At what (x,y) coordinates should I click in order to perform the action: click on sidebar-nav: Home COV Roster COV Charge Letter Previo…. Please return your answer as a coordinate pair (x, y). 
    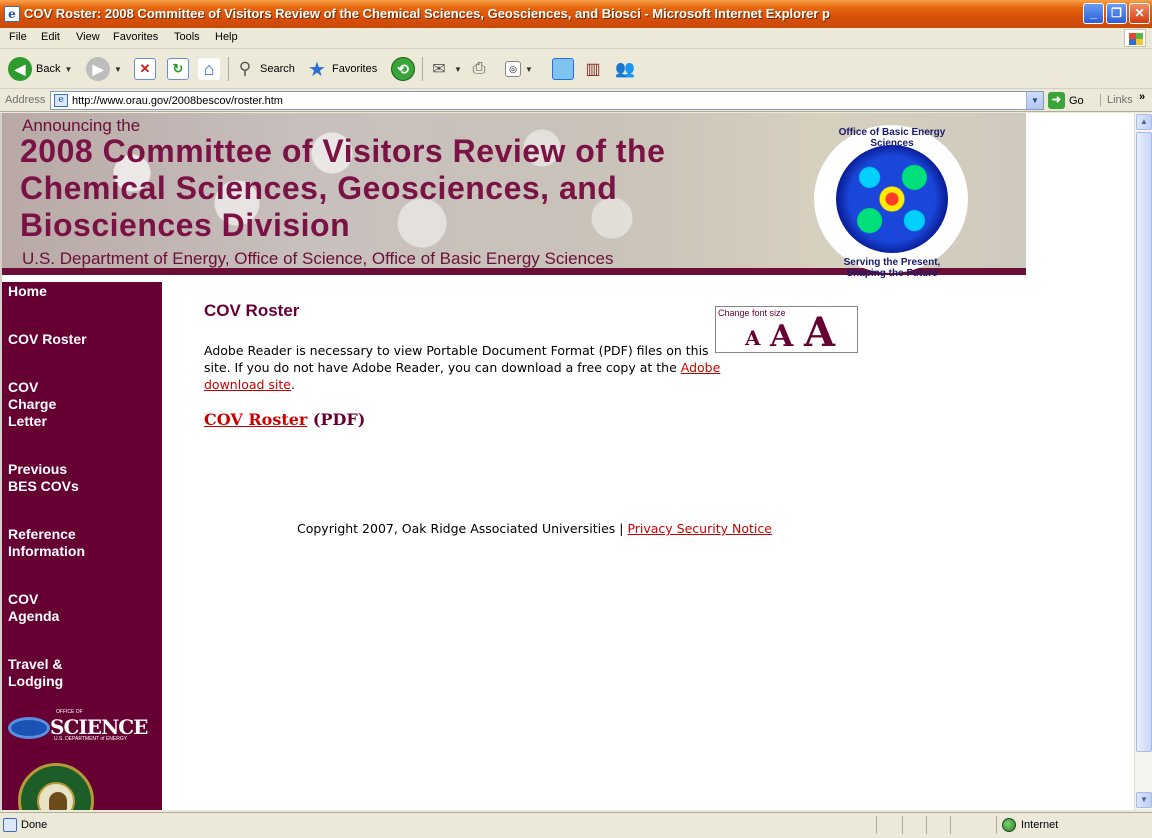
    Looking at the image, I should click on (82, 546).